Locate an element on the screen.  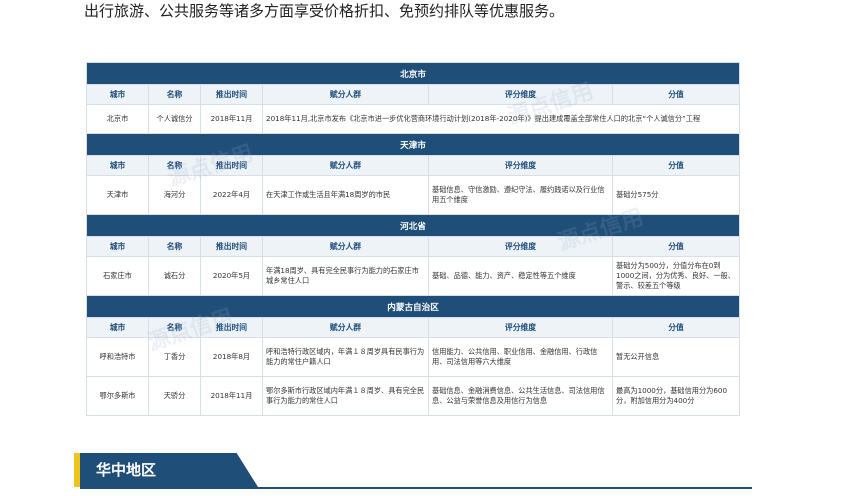
section-header-central-china: 华中地区 is located at coordinates (413, 471).